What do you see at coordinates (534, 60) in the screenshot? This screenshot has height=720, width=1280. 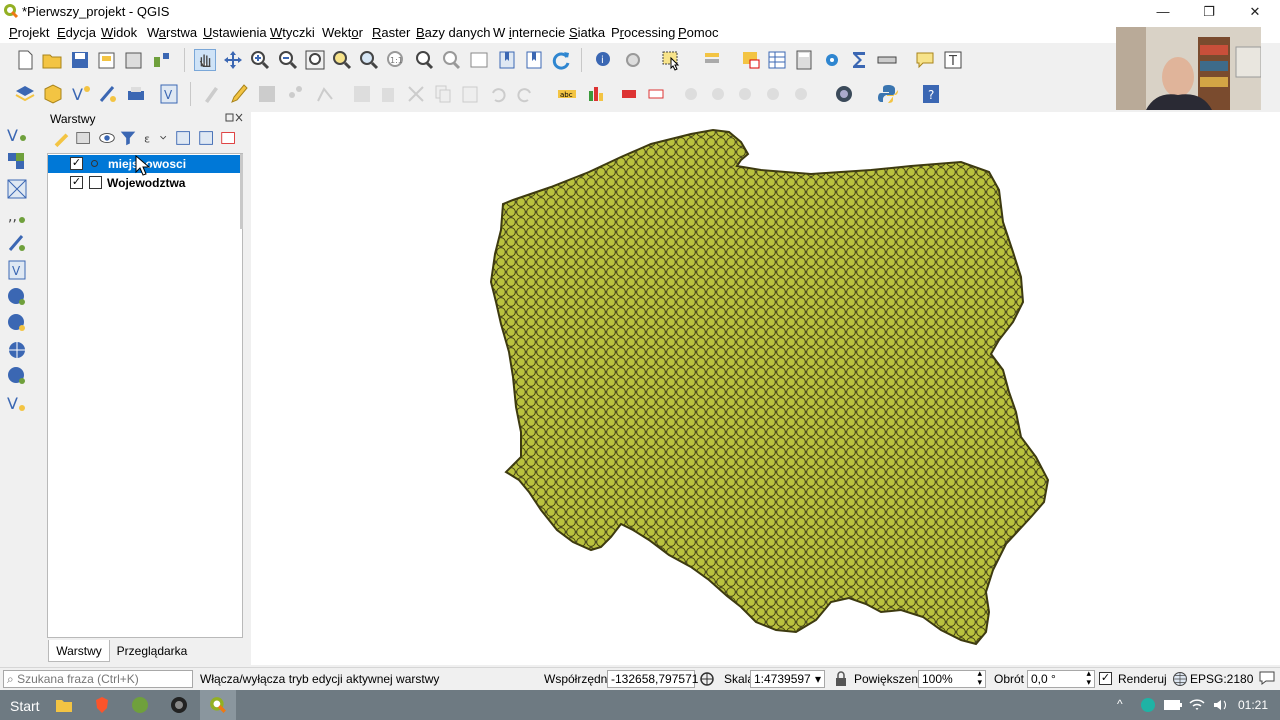 I see `show-bookmarks-icon` at bounding box center [534, 60].